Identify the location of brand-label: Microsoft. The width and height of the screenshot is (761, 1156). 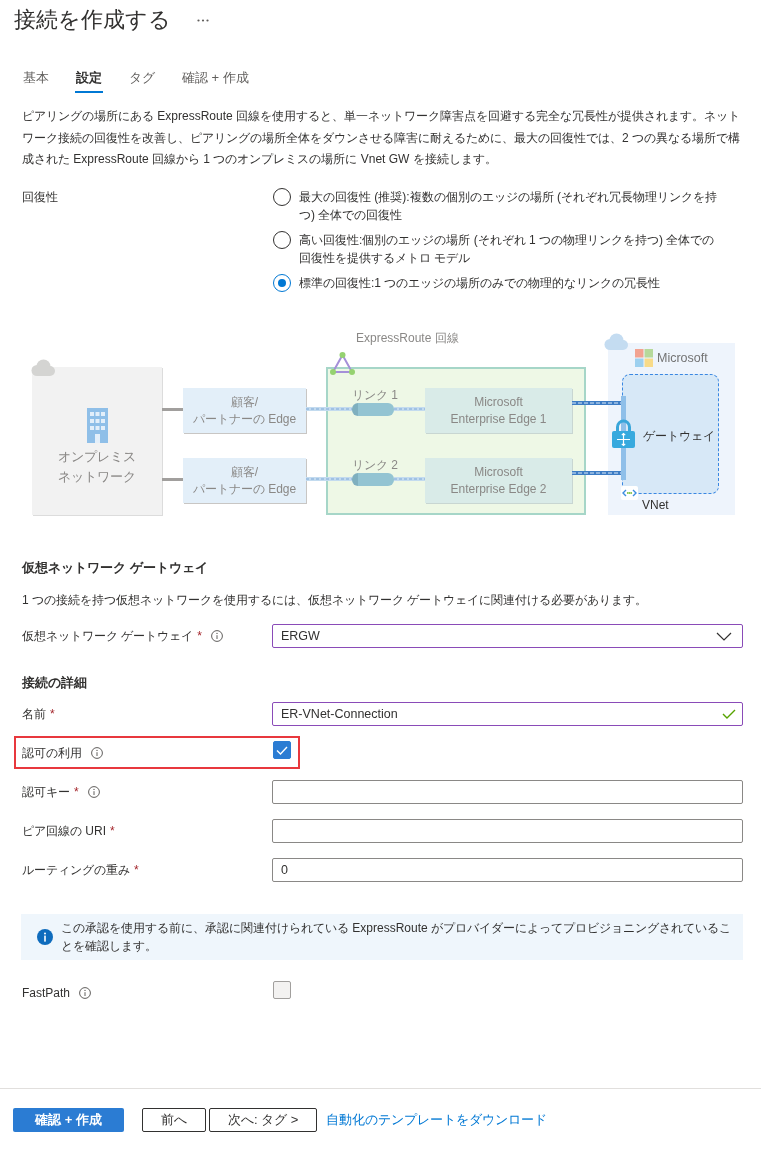
(682, 358).